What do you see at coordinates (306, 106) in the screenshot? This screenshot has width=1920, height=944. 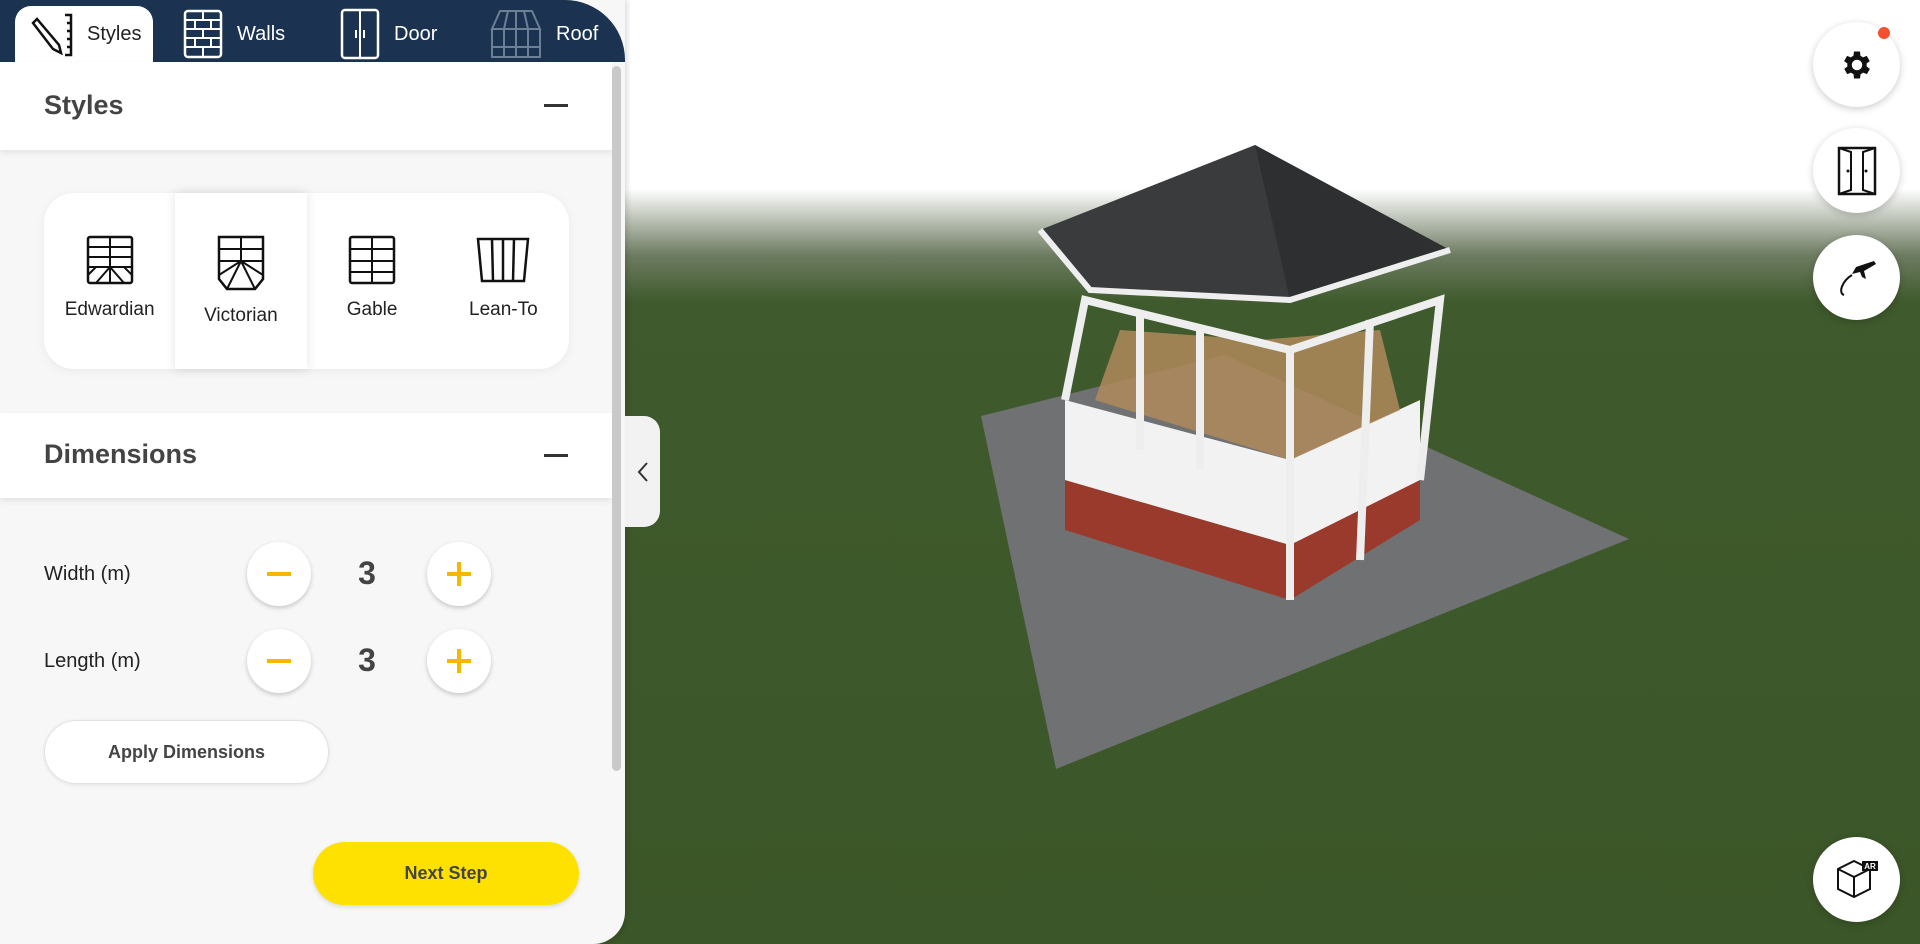 I see `styles-section-header: Styles` at bounding box center [306, 106].